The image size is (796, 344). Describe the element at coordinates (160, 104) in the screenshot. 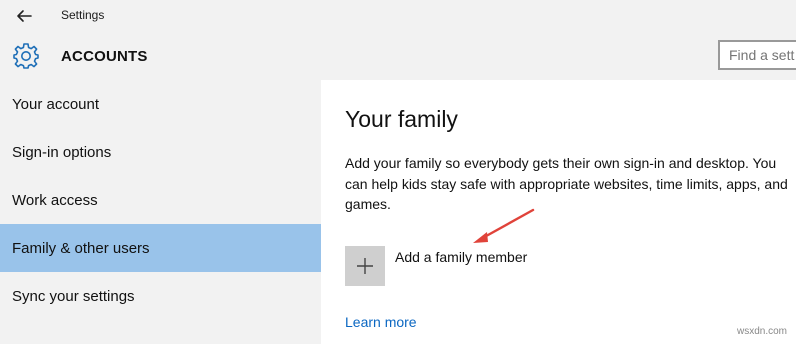

I see `sidebar-item-your-account: Your account` at that location.